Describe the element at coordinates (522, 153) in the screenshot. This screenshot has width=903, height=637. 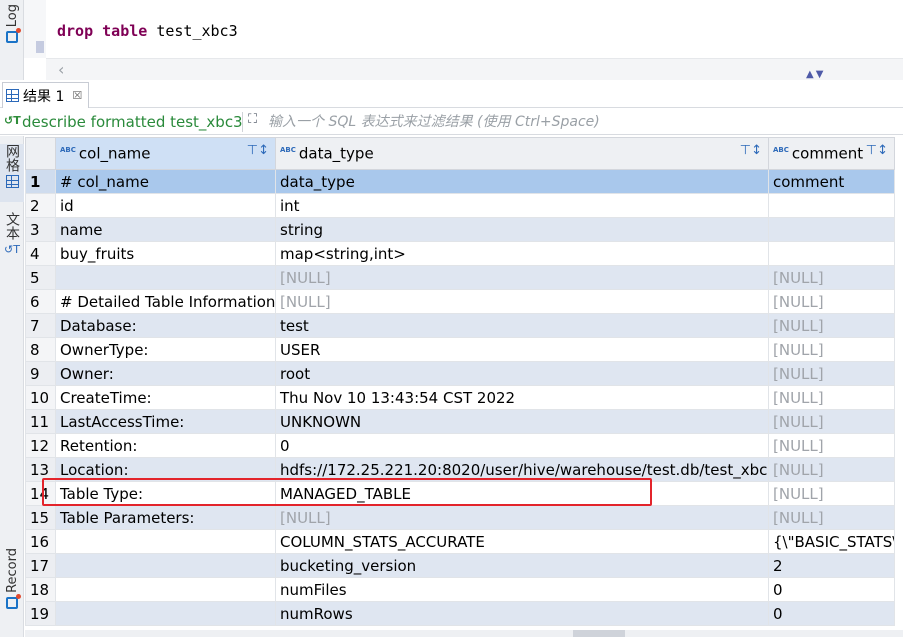
I see `column-header-data-type: ABC data_type ⊤↕` at that location.